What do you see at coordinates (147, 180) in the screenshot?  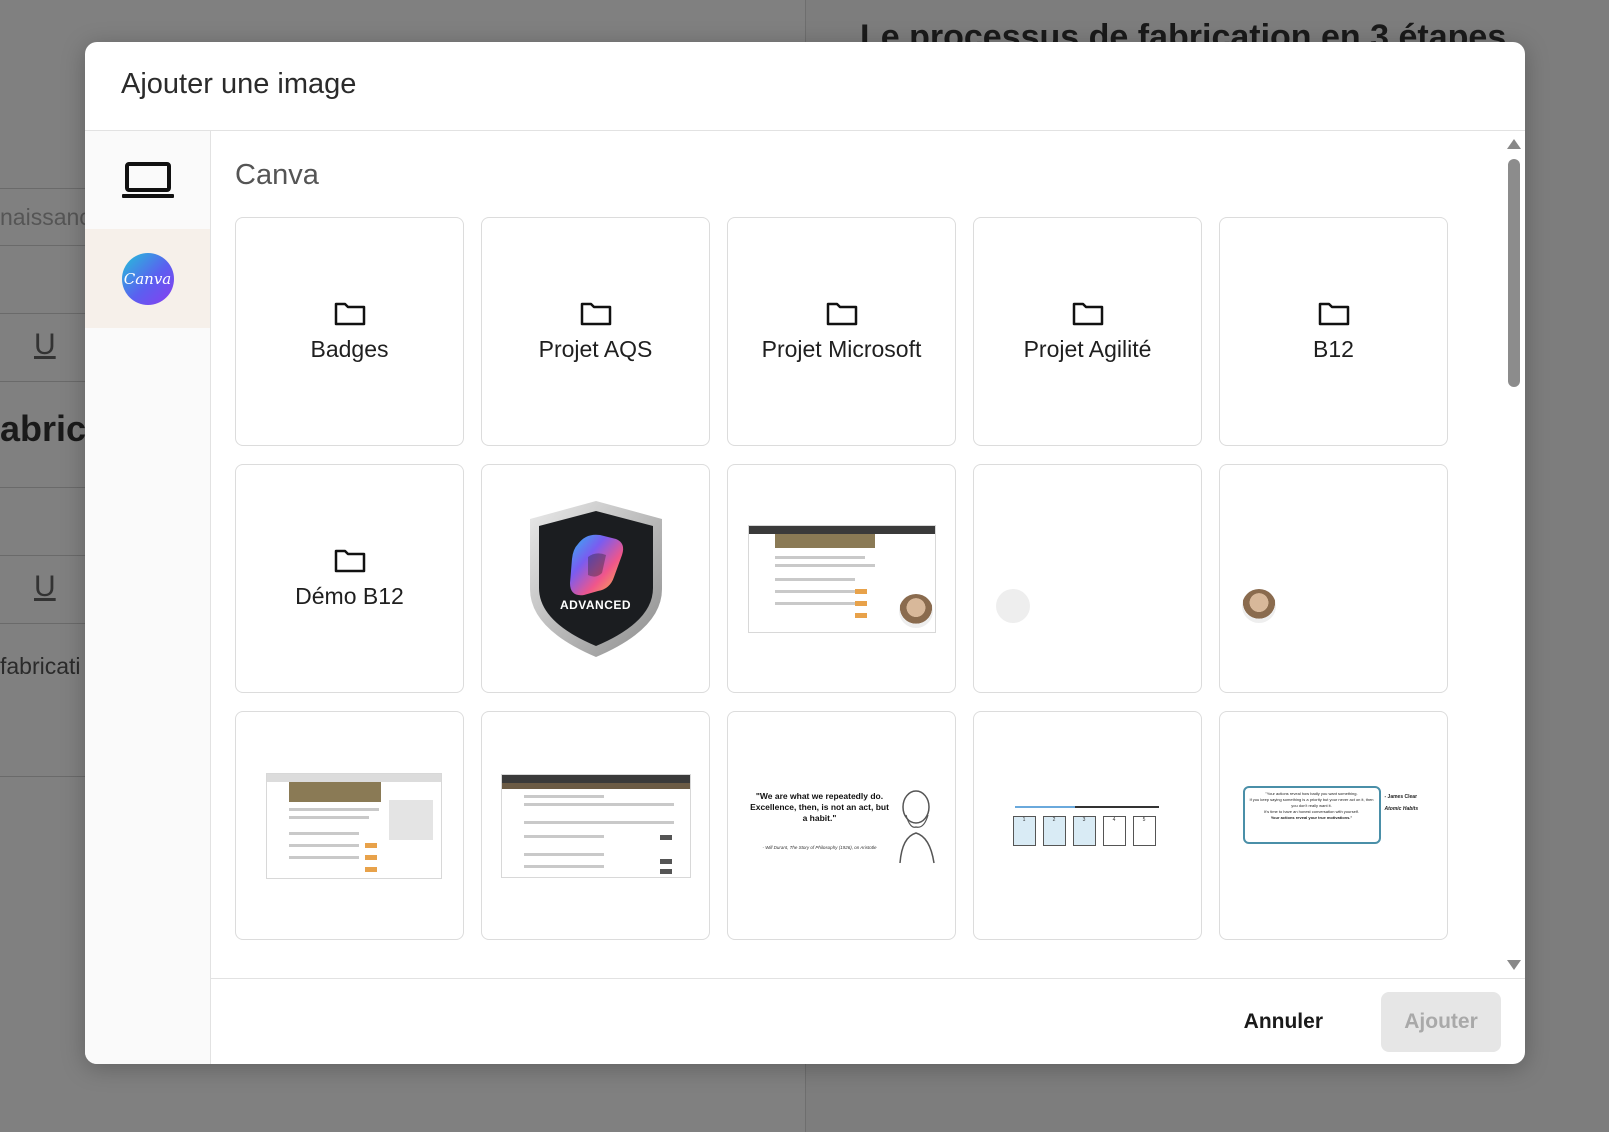 I see `sidebar-item-computer` at bounding box center [147, 180].